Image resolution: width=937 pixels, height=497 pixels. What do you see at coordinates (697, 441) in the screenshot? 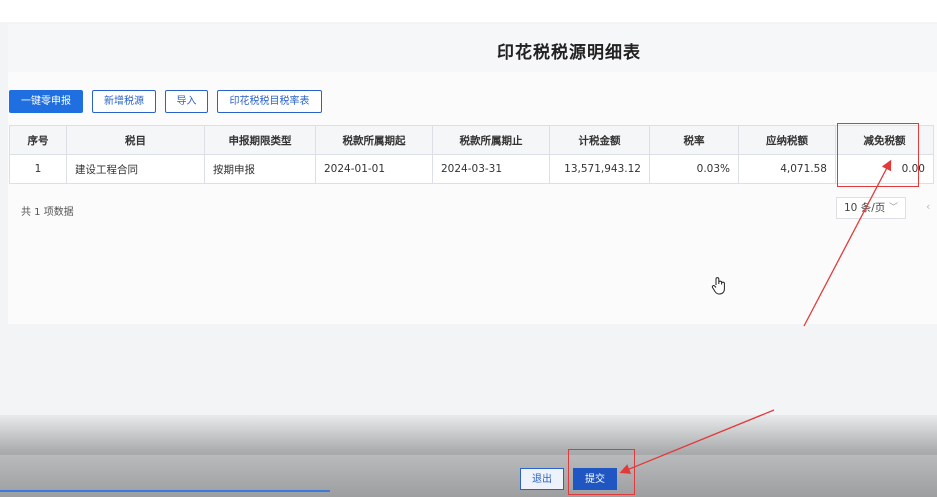
I see `arrow-to-submit` at bounding box center [697, 441].